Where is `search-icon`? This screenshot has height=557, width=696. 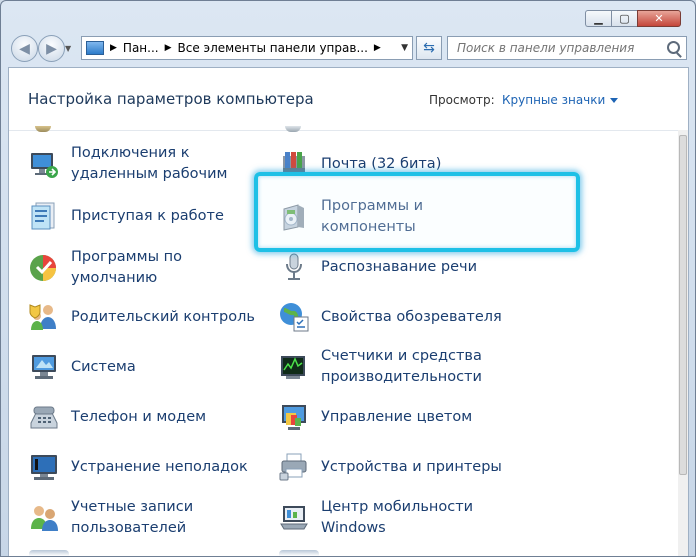
search-icon is located at coordinates (673, 47).